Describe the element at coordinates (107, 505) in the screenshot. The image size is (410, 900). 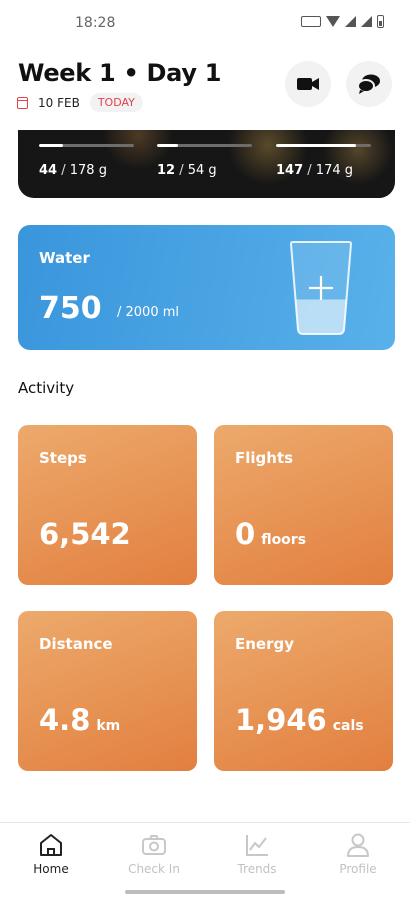
I see `steps-card: Steps 6,542` at that location.